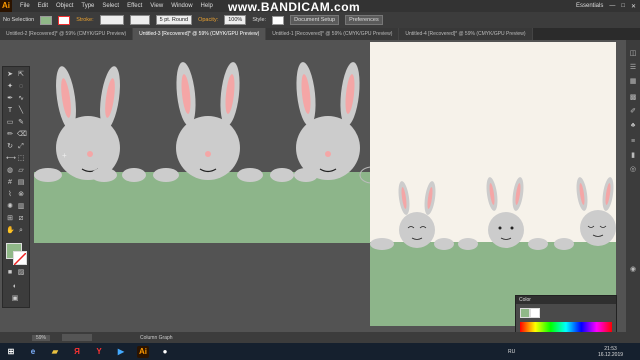 The width and height of the screenshot is (640, 360). Describe the element at coordinates (10, 171) in the screenshot. I see `shape-builder-tool-icon: ◍` at that location.